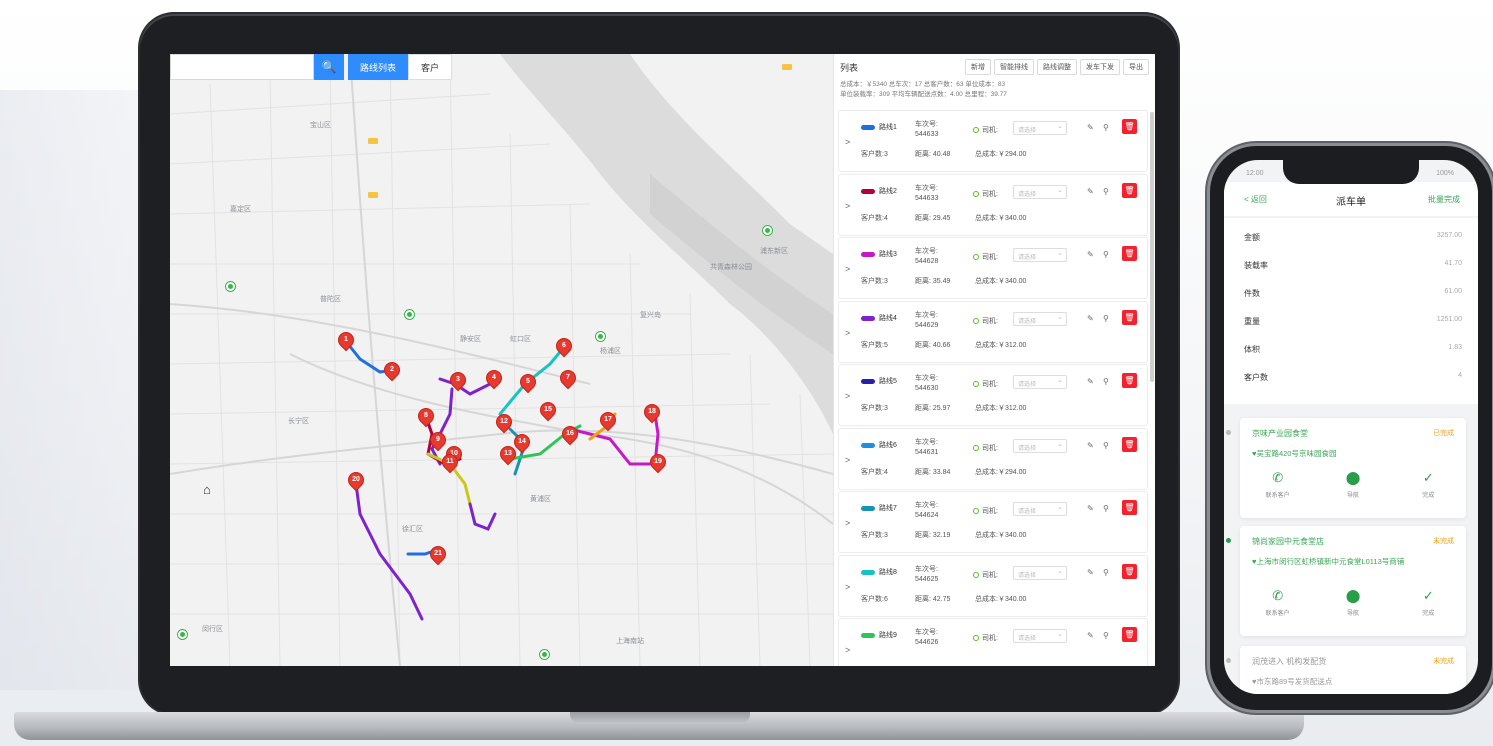 The width and height of the screenshot is (1493, 746). What do you see at coordinates (1346, 468) in the screenshot?
I see `customer-card: 京味产业园食堂 已完成 ♥吴宝路420号京味园食园 ✆ 联系客户 ⬤ 导航 ✓ 完成` at bounding box center [1346, 468].